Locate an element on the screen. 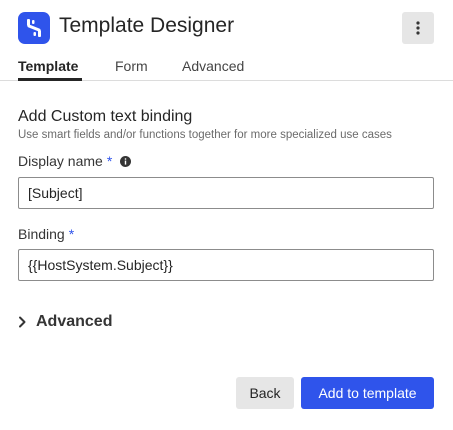 The width and height of the screenshot is (453, 430). advanced-label: Advanced is located at coordinates (74, 321).